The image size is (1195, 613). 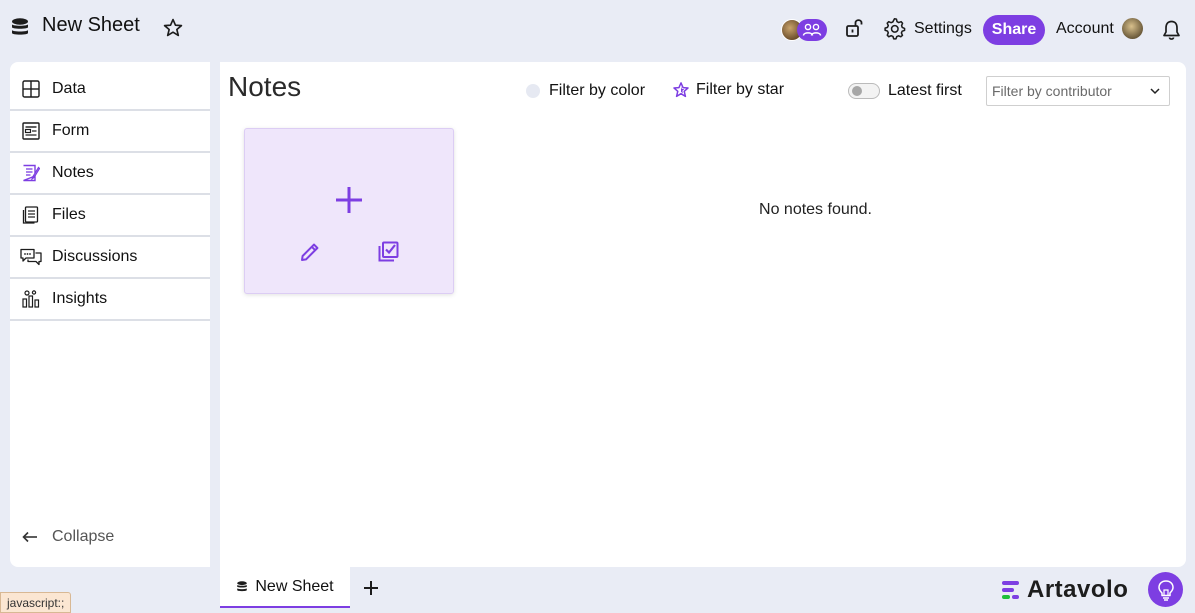 I want to click on collaborators-avatars, so click(x=804, y=30).